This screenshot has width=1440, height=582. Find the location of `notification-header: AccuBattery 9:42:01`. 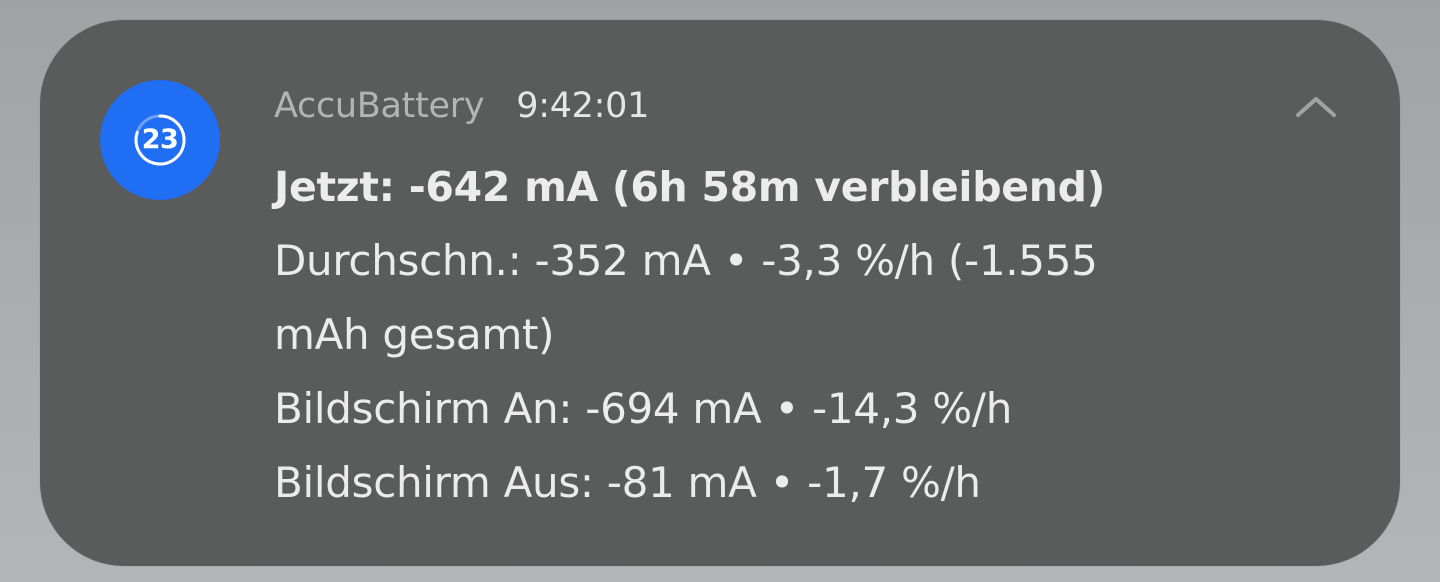

notification-header: AccuBattery 9:42:01 is located at coordinates (461, 106).